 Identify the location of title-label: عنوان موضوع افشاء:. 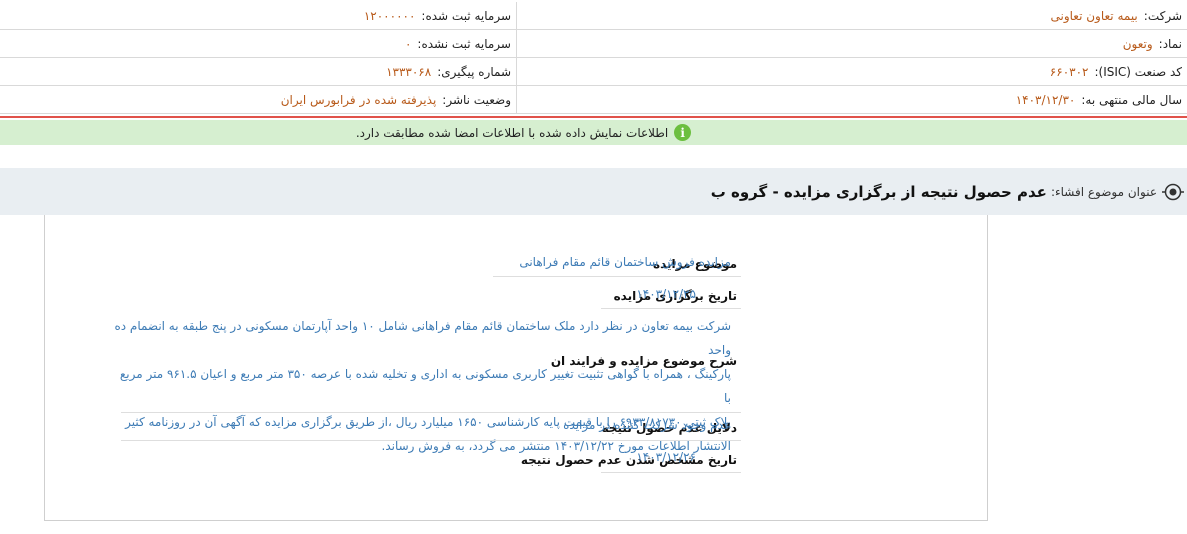
(1103, 191).